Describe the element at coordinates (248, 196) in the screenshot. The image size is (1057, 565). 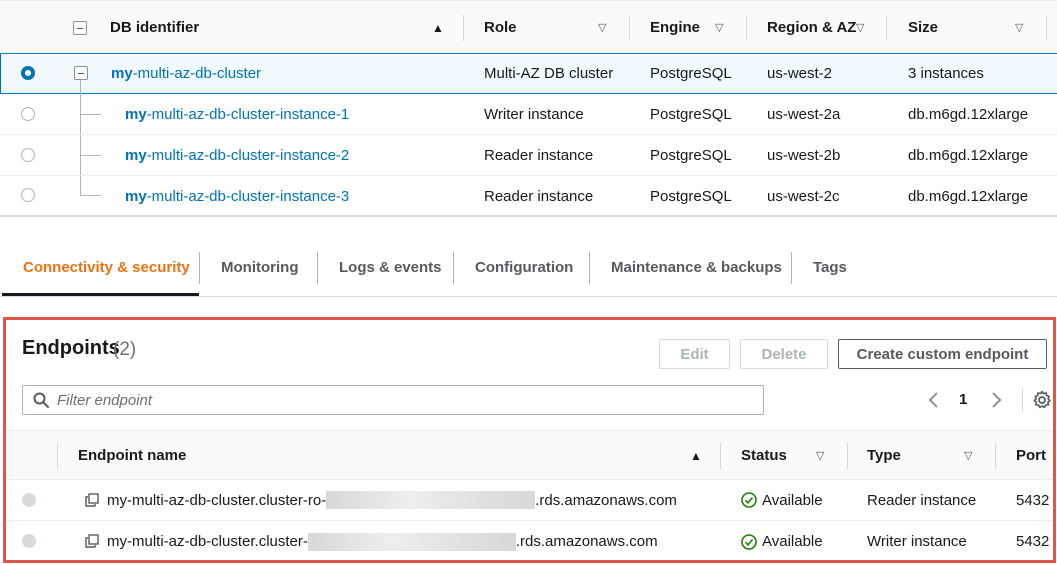
I see `link-text: -multi-az-db-cluster-instance-3` at that location.